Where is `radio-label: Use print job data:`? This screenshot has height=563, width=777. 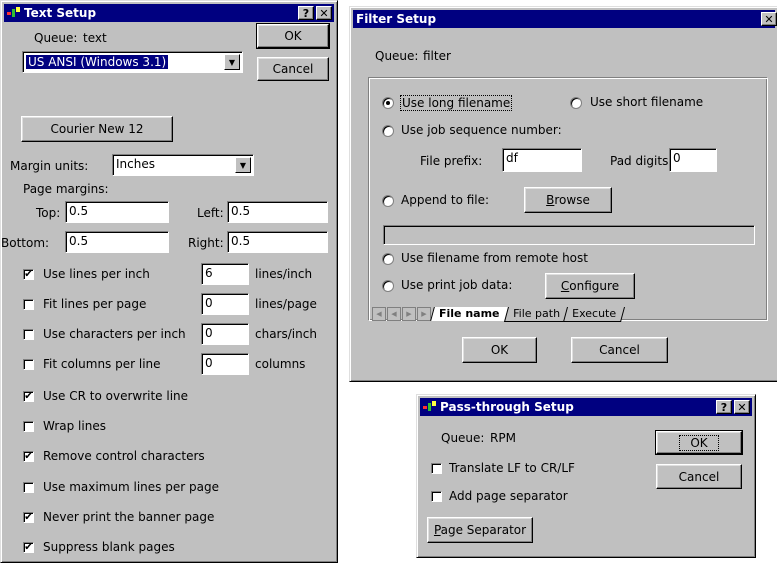
radio-label: Use print job data: is located at coordinates (457, 285).